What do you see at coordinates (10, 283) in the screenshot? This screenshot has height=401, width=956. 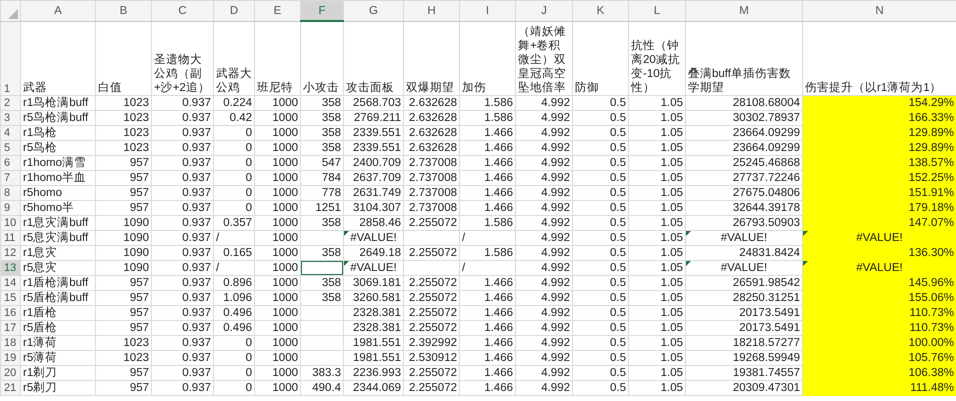 I see `row-header: 14` at bounding box center [10, 283].